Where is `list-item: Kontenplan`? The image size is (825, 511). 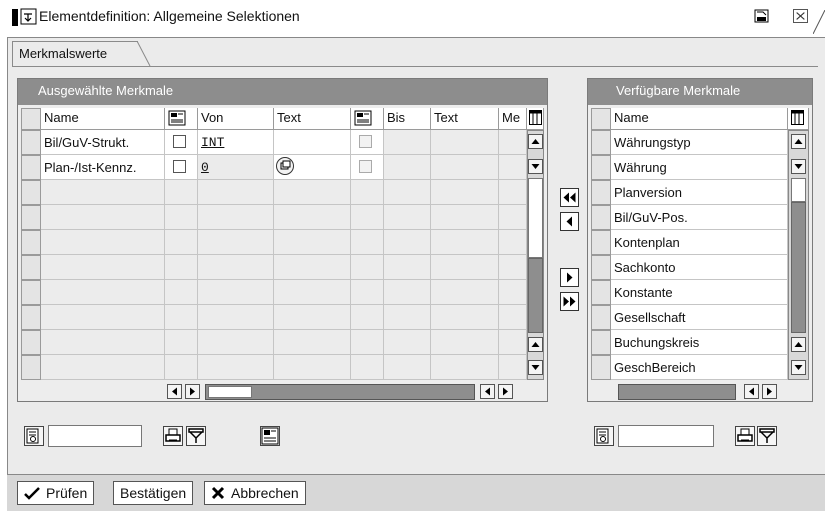 list-item: Kontenplan is located at coordinates (699, 242).